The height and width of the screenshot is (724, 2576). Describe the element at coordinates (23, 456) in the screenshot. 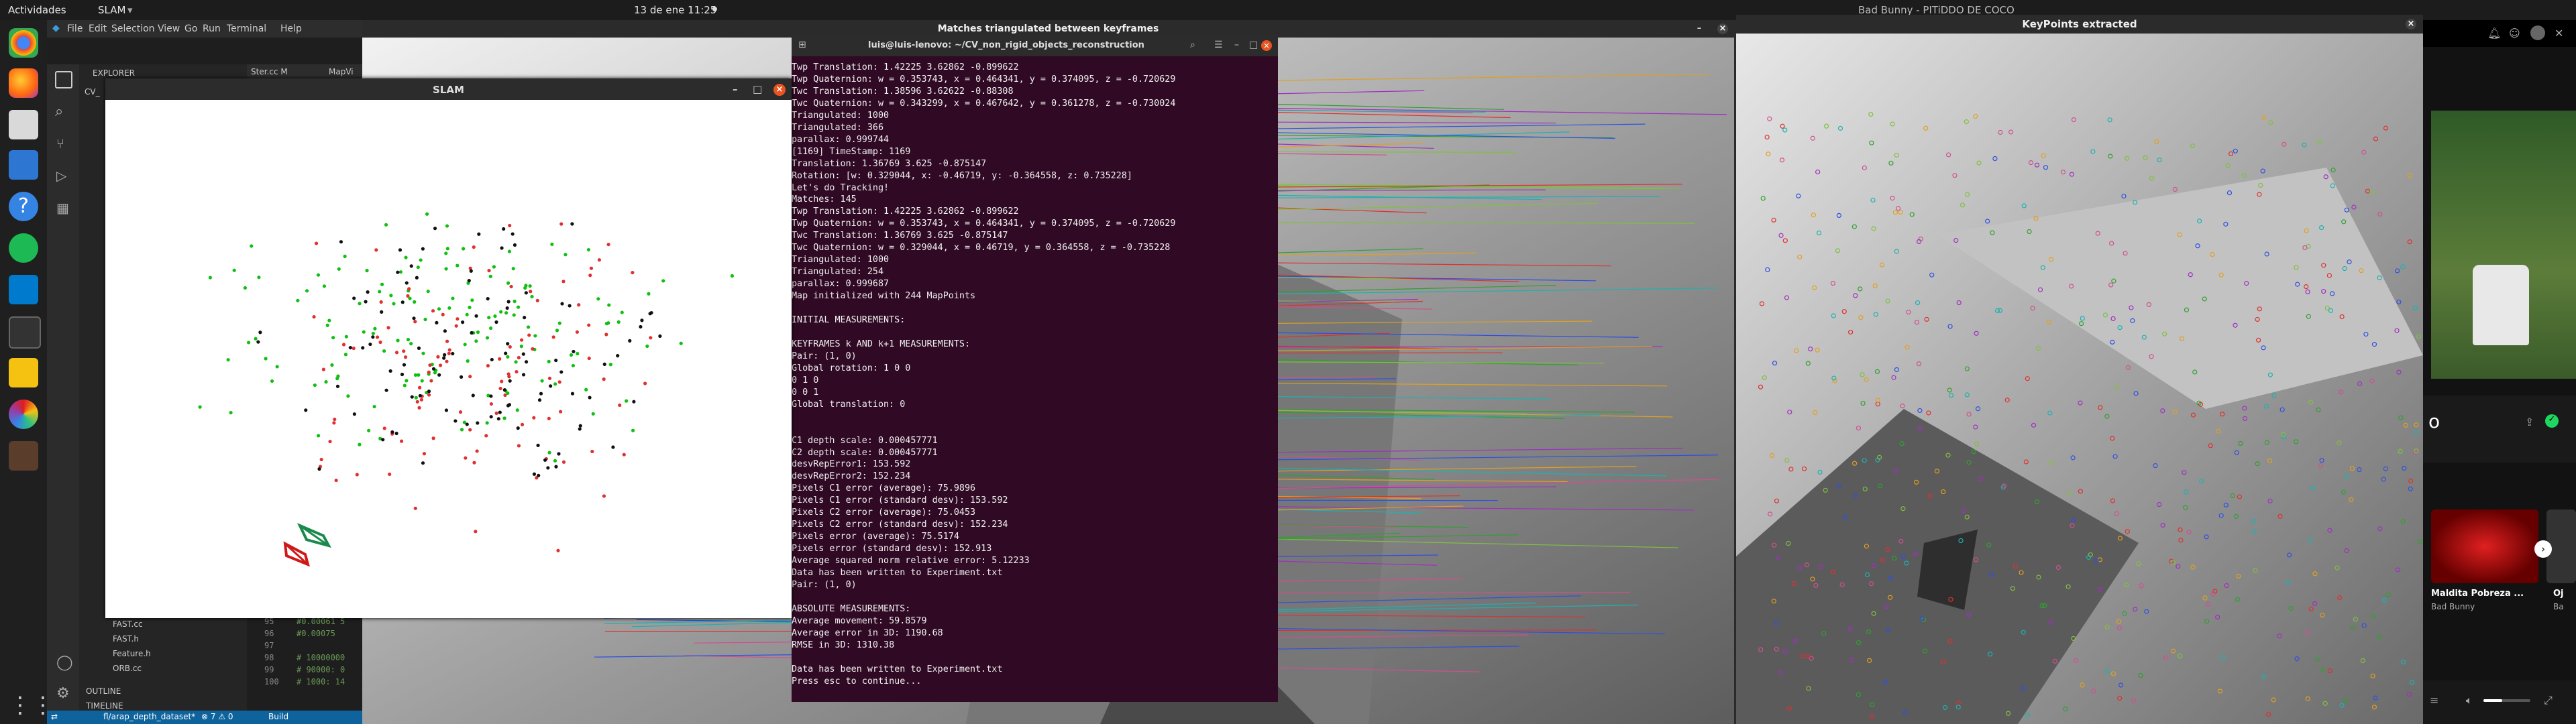

I see `image-viewer-icon` at that location.